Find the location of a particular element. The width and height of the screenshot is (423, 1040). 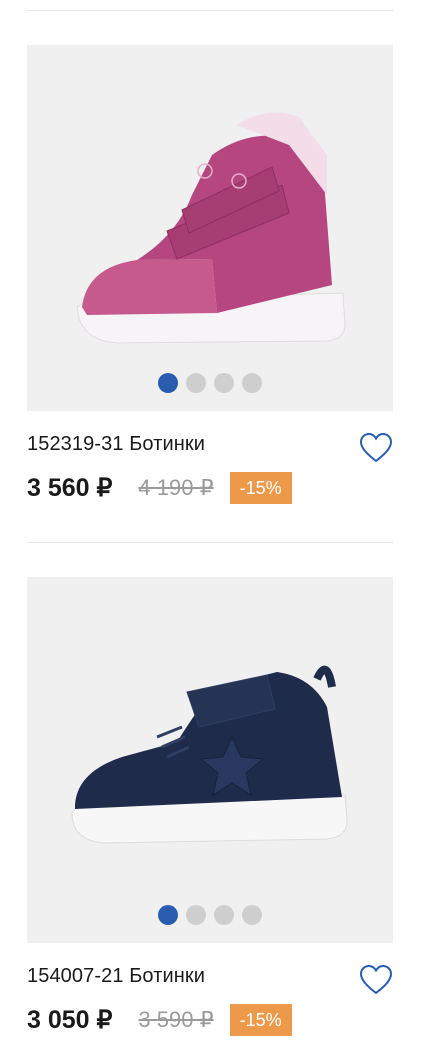

product-title: 152319-31 Ботинки is located at coordinates (116, 444).